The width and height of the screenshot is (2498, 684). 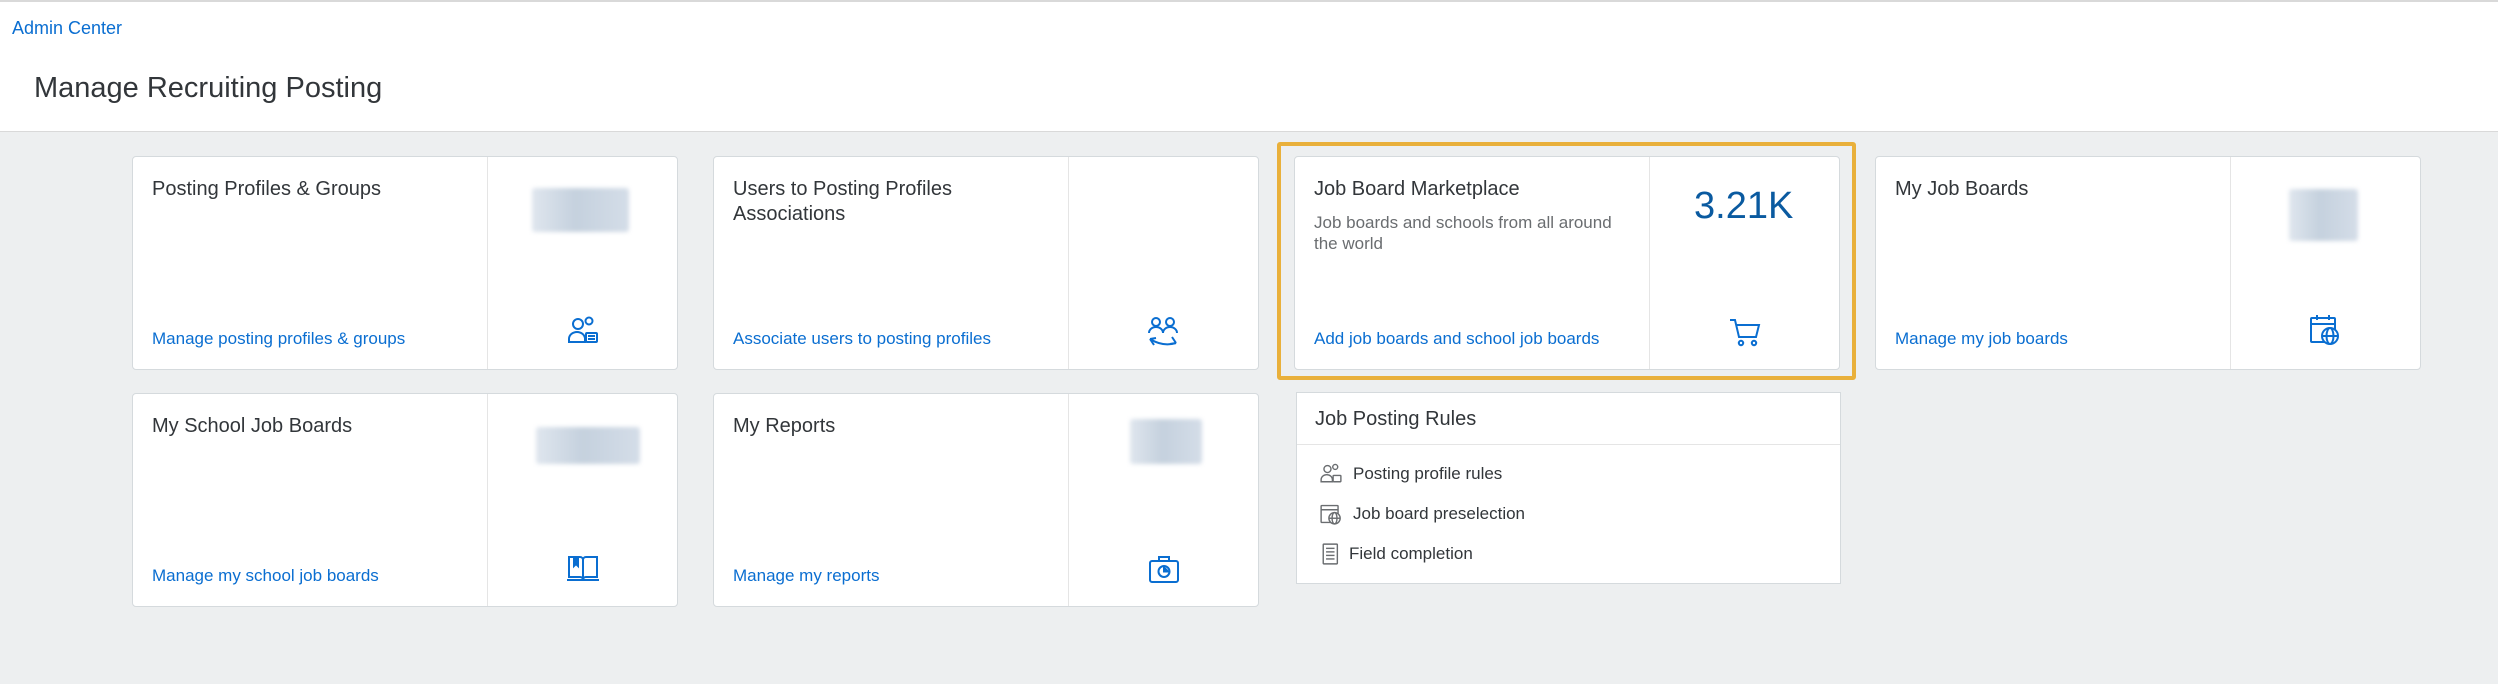 What do you see at coordinates (1439, 513) in the screenshot?
I see `rule-item-label: Job board preselection` at bounding box center [1439, 513].